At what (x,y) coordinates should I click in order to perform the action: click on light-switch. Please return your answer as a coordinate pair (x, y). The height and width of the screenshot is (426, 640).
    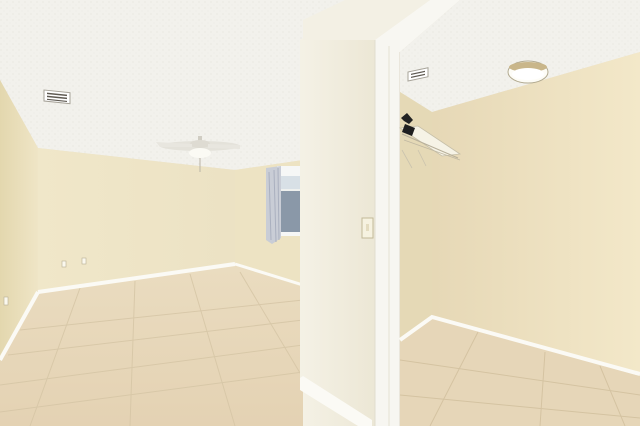
    Looking at the image, I should click on (367, 228).